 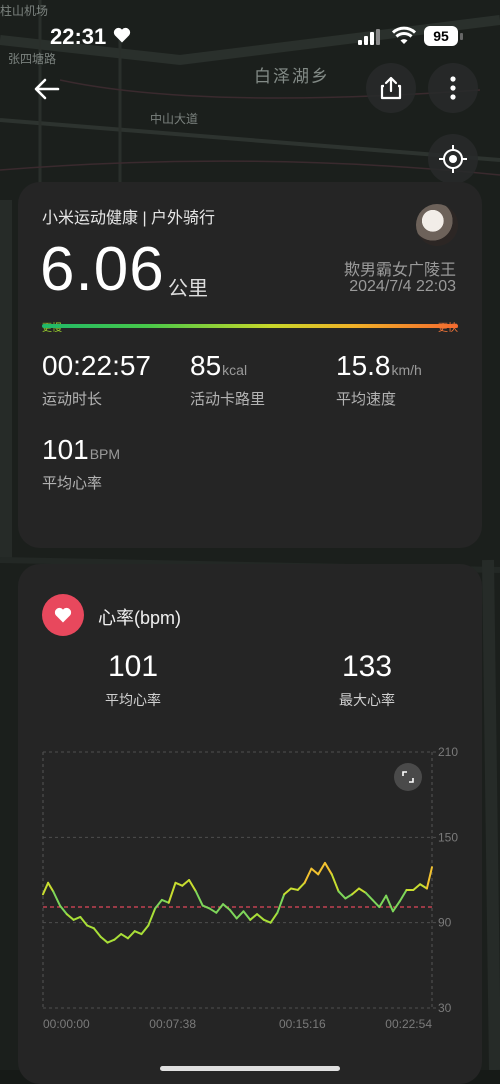 What do you see at coordinates (235, 370) in the screenshot?
I see `stat-calories-unit: kcal` at bounding box center [235, 370].